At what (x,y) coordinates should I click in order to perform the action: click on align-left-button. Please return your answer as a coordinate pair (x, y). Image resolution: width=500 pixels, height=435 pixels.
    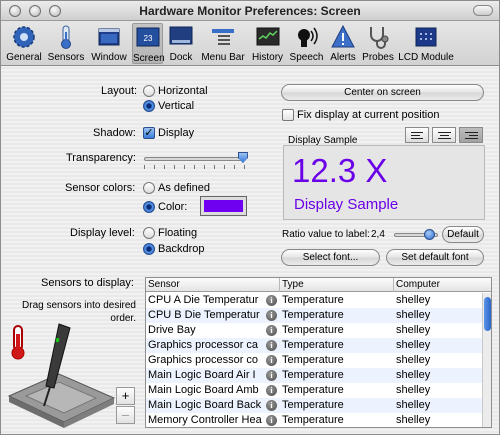
    Looking at the image, I should click on (417, 135).